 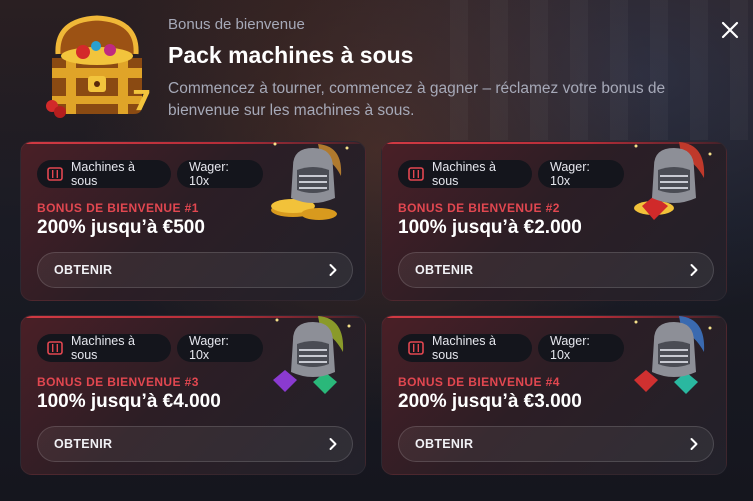 What do you see at coordinates (118, 208) in the screenshot?
I see `bonus-label: BONUS DE BIENVENUE #1` at bounding box center [118, 208].